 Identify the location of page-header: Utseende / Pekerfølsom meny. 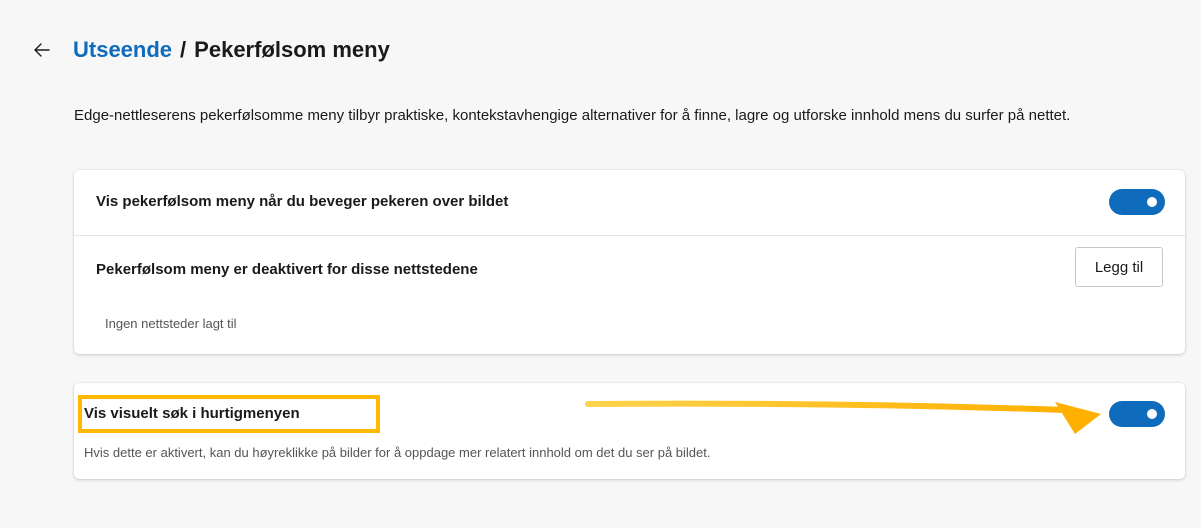
(211, 50).